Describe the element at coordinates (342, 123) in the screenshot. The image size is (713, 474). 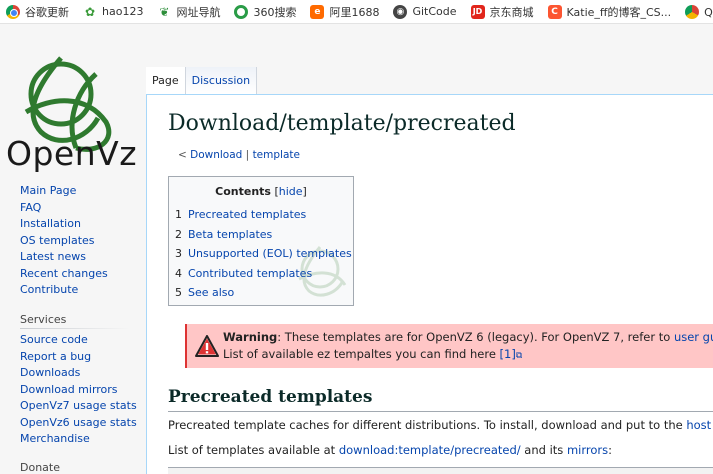
I see `page-title: Download/template/precreated` at that location.